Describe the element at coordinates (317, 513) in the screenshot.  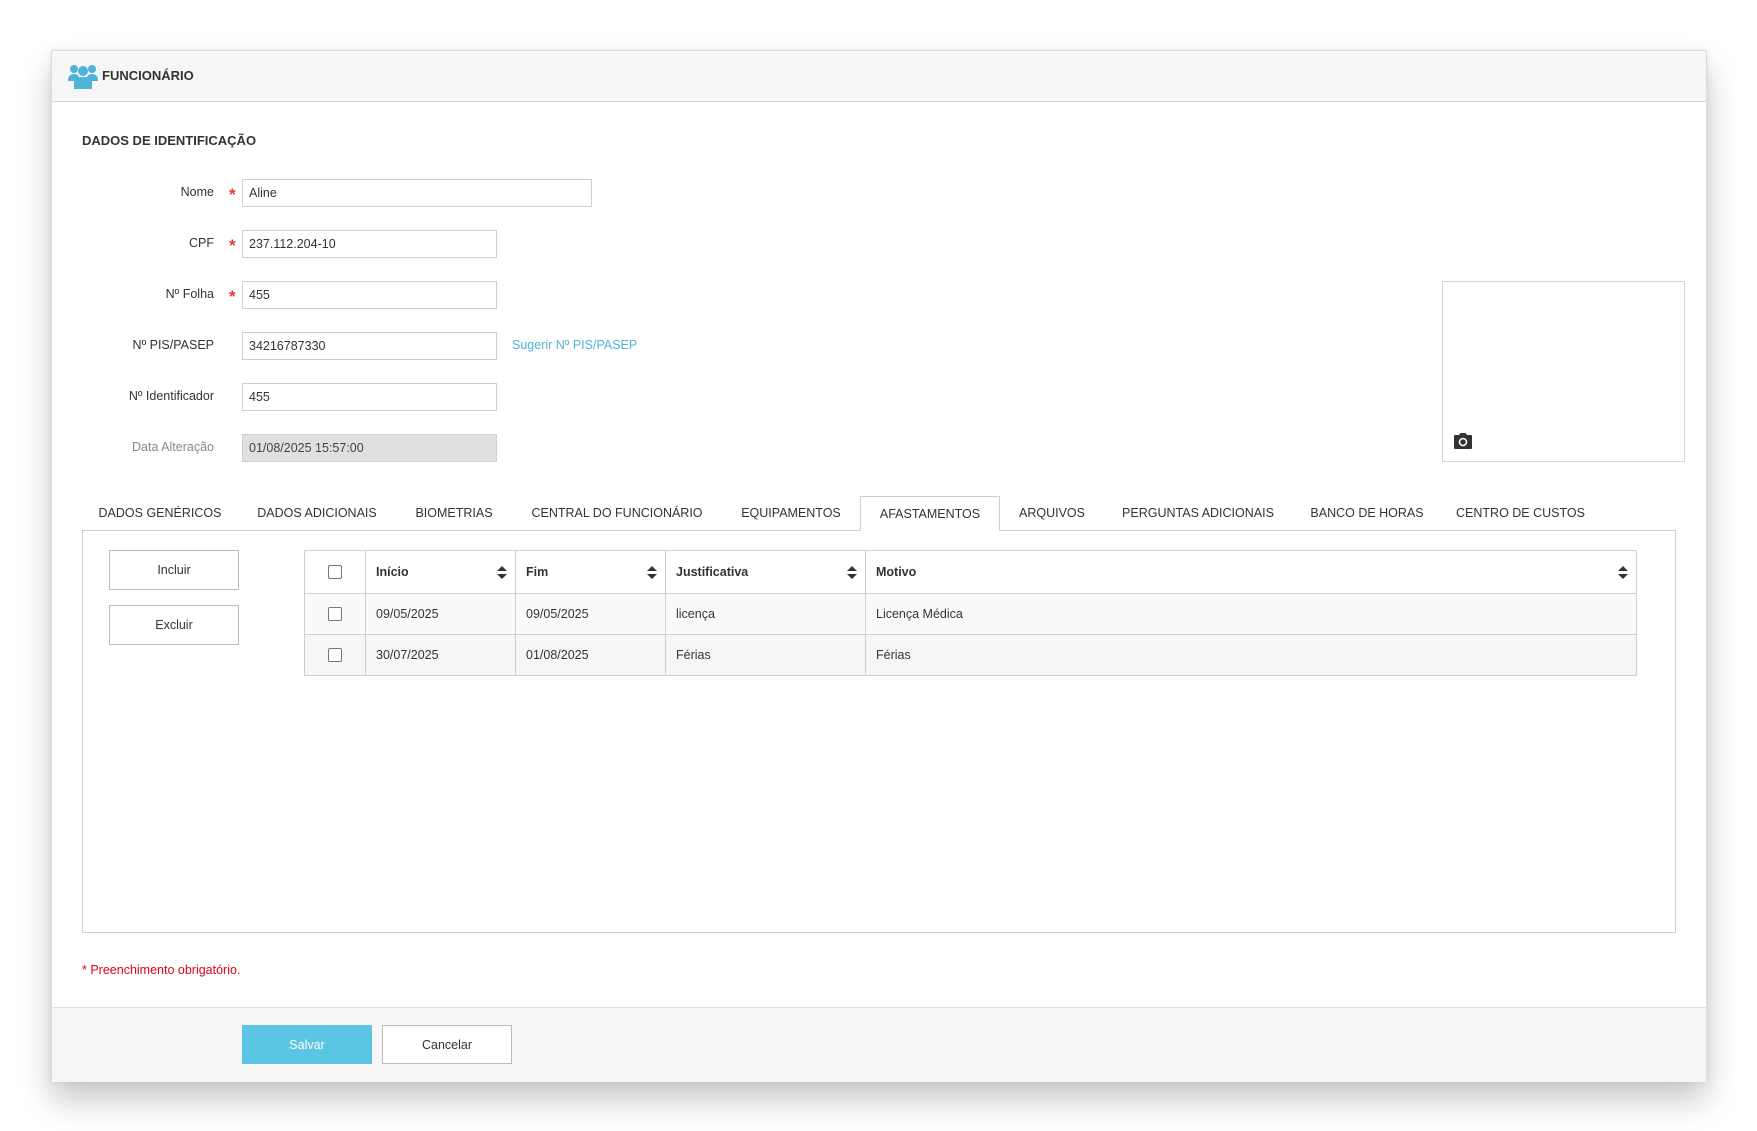
I see `tab-dados-adicionais: DADOS ADICIONAIS` at that location.